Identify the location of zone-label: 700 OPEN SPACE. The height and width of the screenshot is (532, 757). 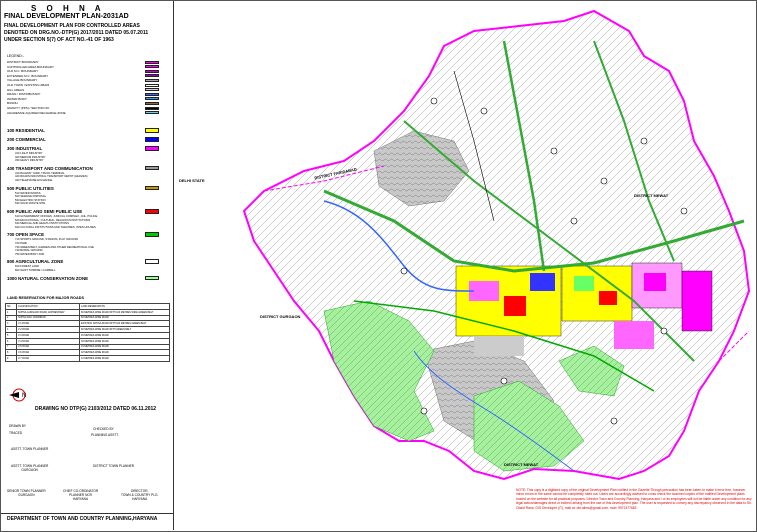
(26, 235).